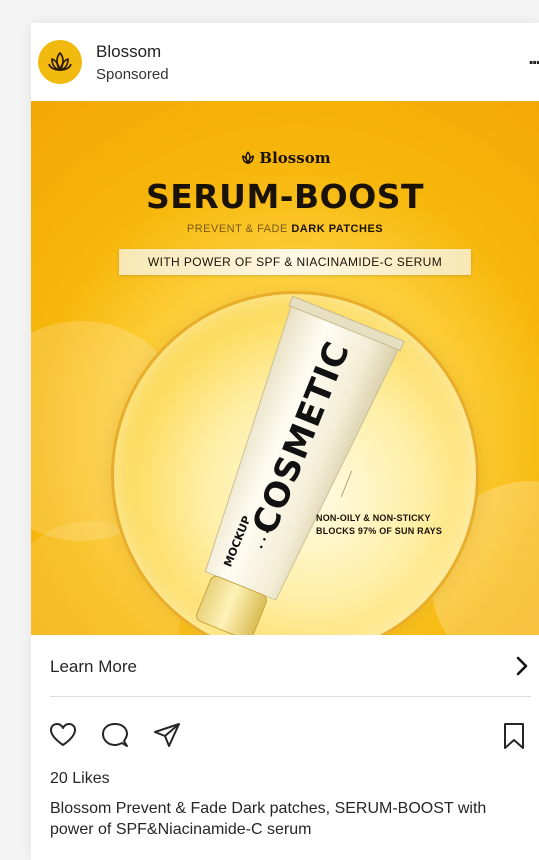 The width and height of the screenshot is (539, 860). I want to click on action-bar, so click(285, 735).